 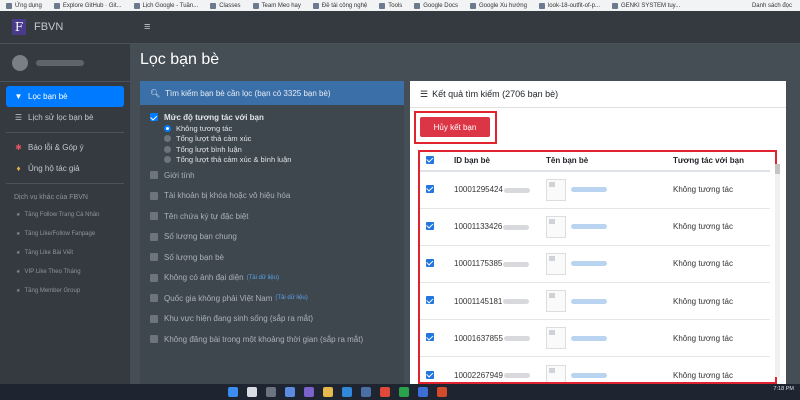 What do you see at coordinates (455, 127) in the screenshot?
I see `unfriend-button: Hủy kết bạn` at bounding box center [455, 127].